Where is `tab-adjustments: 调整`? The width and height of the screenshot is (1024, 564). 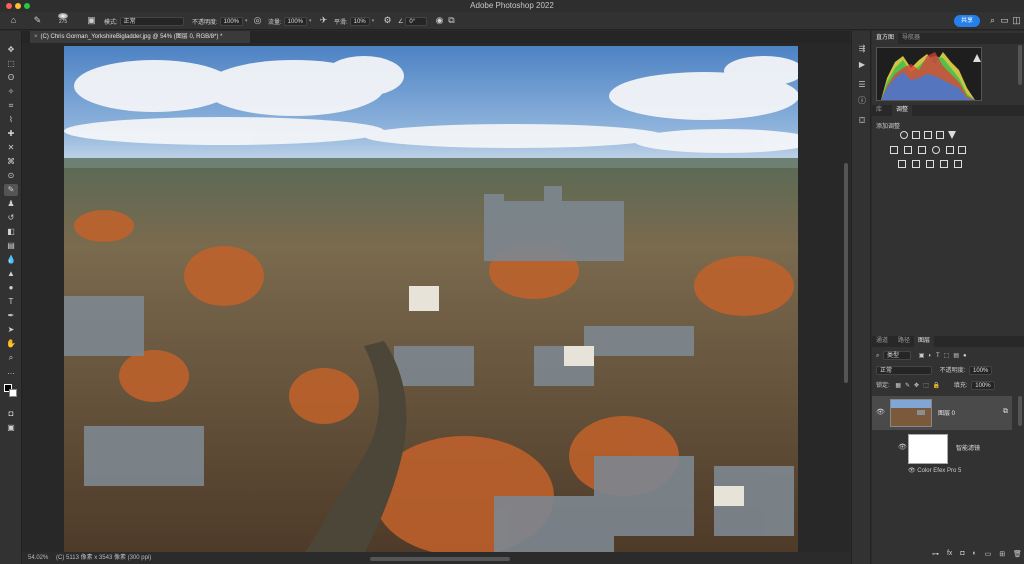
tab-adjustments: 调整 is located at coordinates (902, 110).